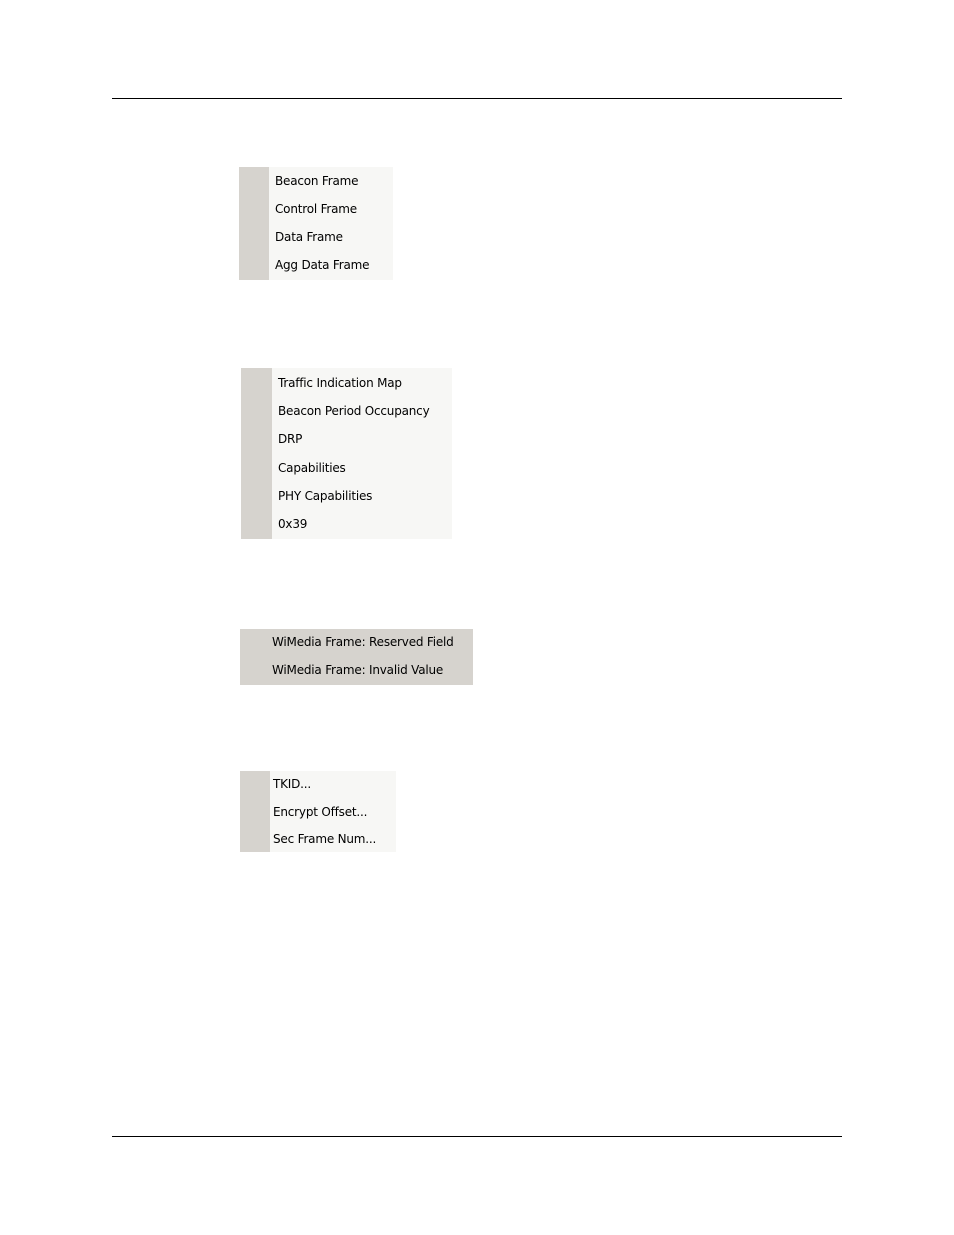 The width and height of the screenshot is (954, 1235). Describe the element at coordinates (340, 383) in the screenshot. I see `menu-item-traffic-indication-map: Traffic Indication Map` at that location.